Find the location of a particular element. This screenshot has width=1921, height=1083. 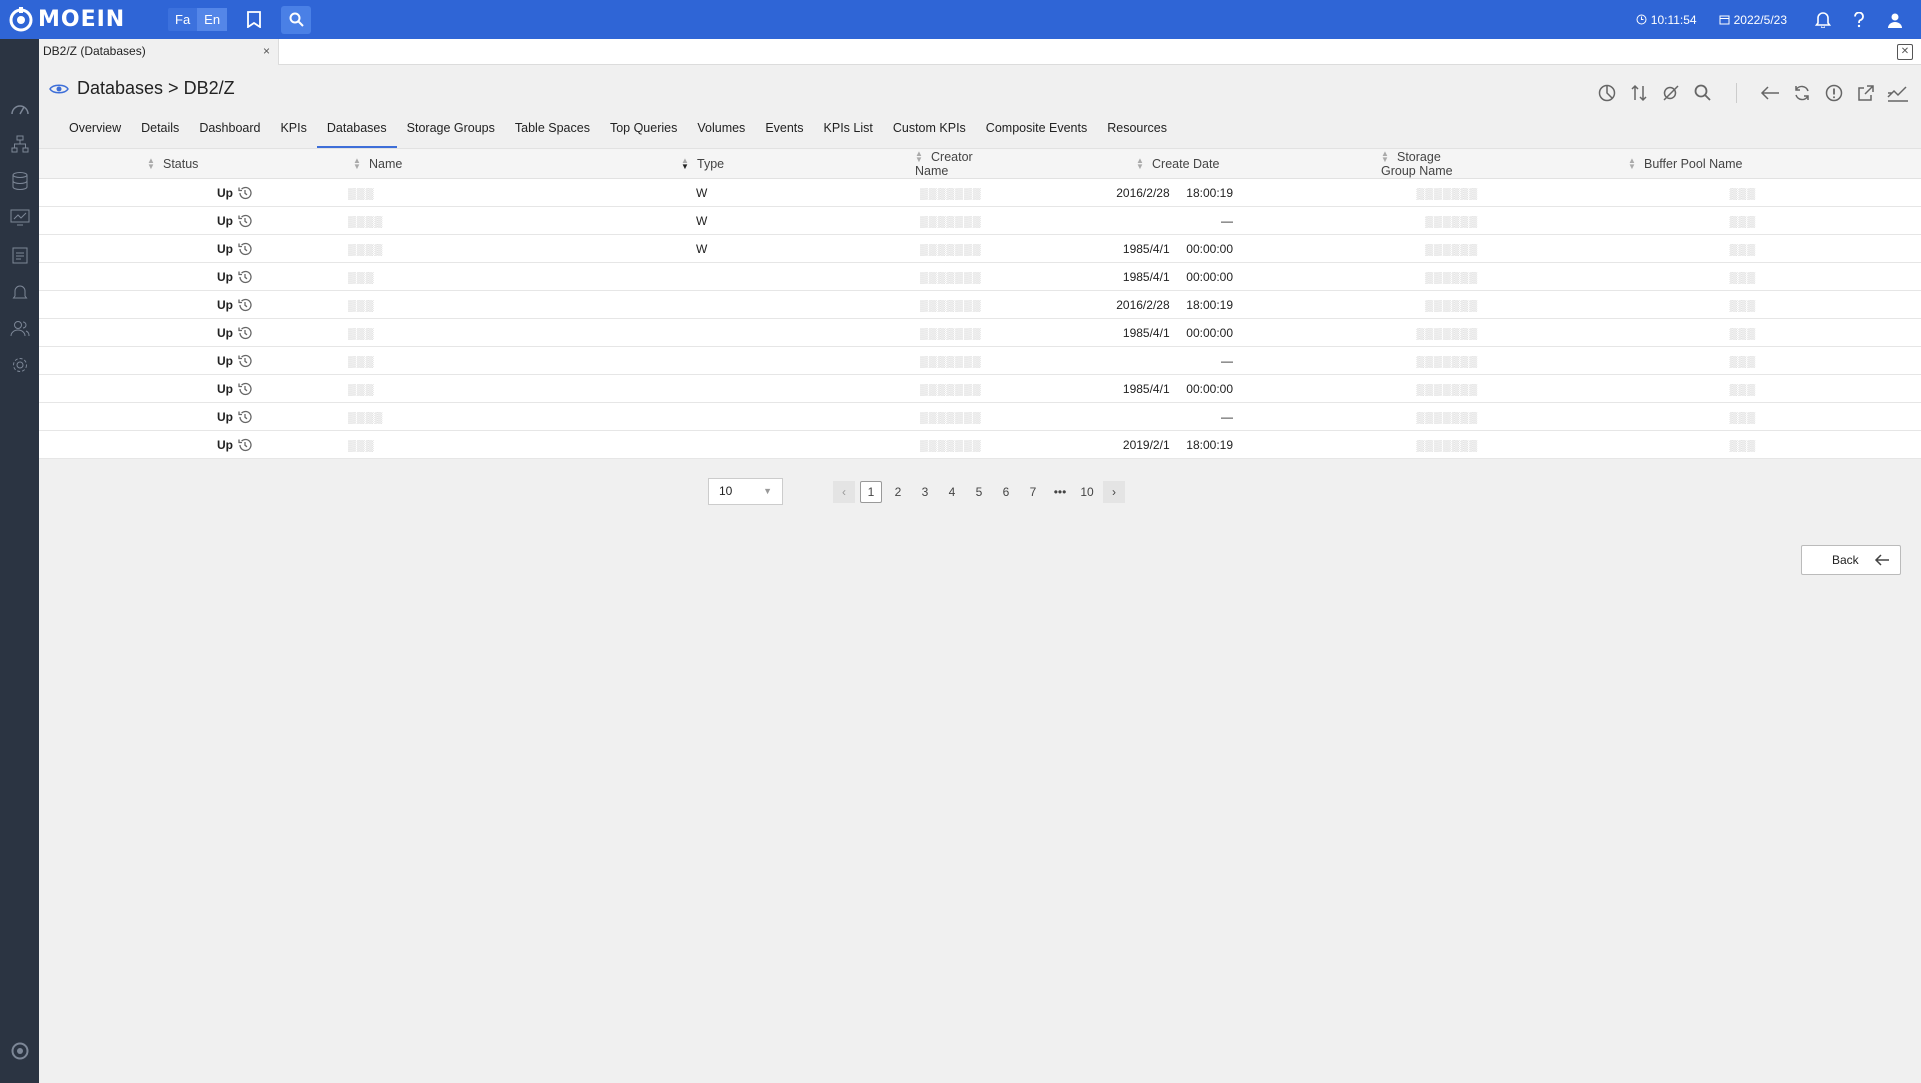

notifications-button is located at coordinates (1823, 19).